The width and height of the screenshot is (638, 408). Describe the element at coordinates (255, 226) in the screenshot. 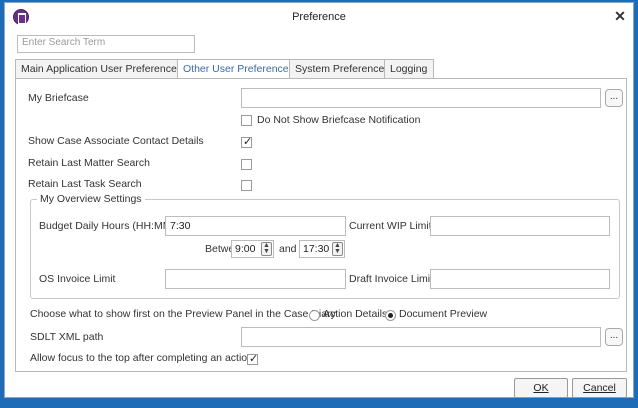

I see `budget-daily-hours-field: 7:30` at that location.